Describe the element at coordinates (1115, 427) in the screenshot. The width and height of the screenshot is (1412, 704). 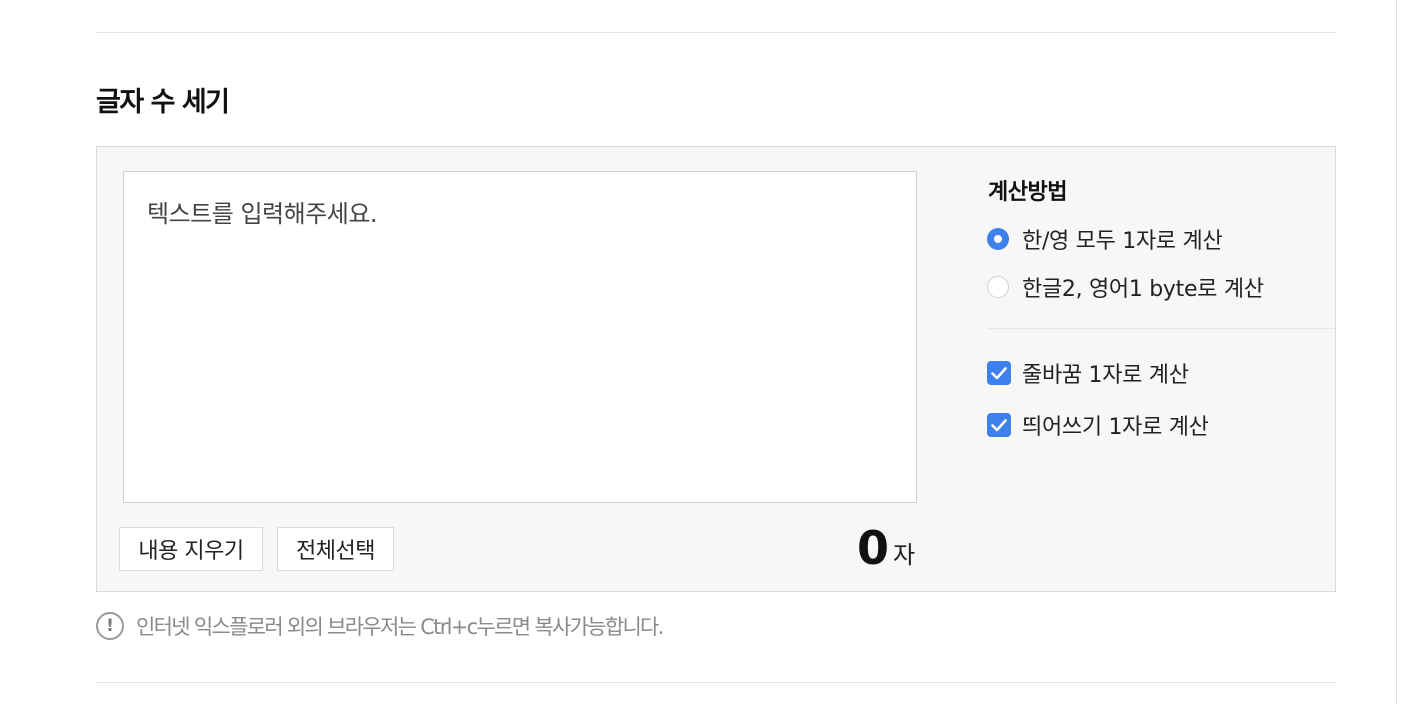
I see `checkbox-label: 띄어쓰기 1자로 계산` at that location.